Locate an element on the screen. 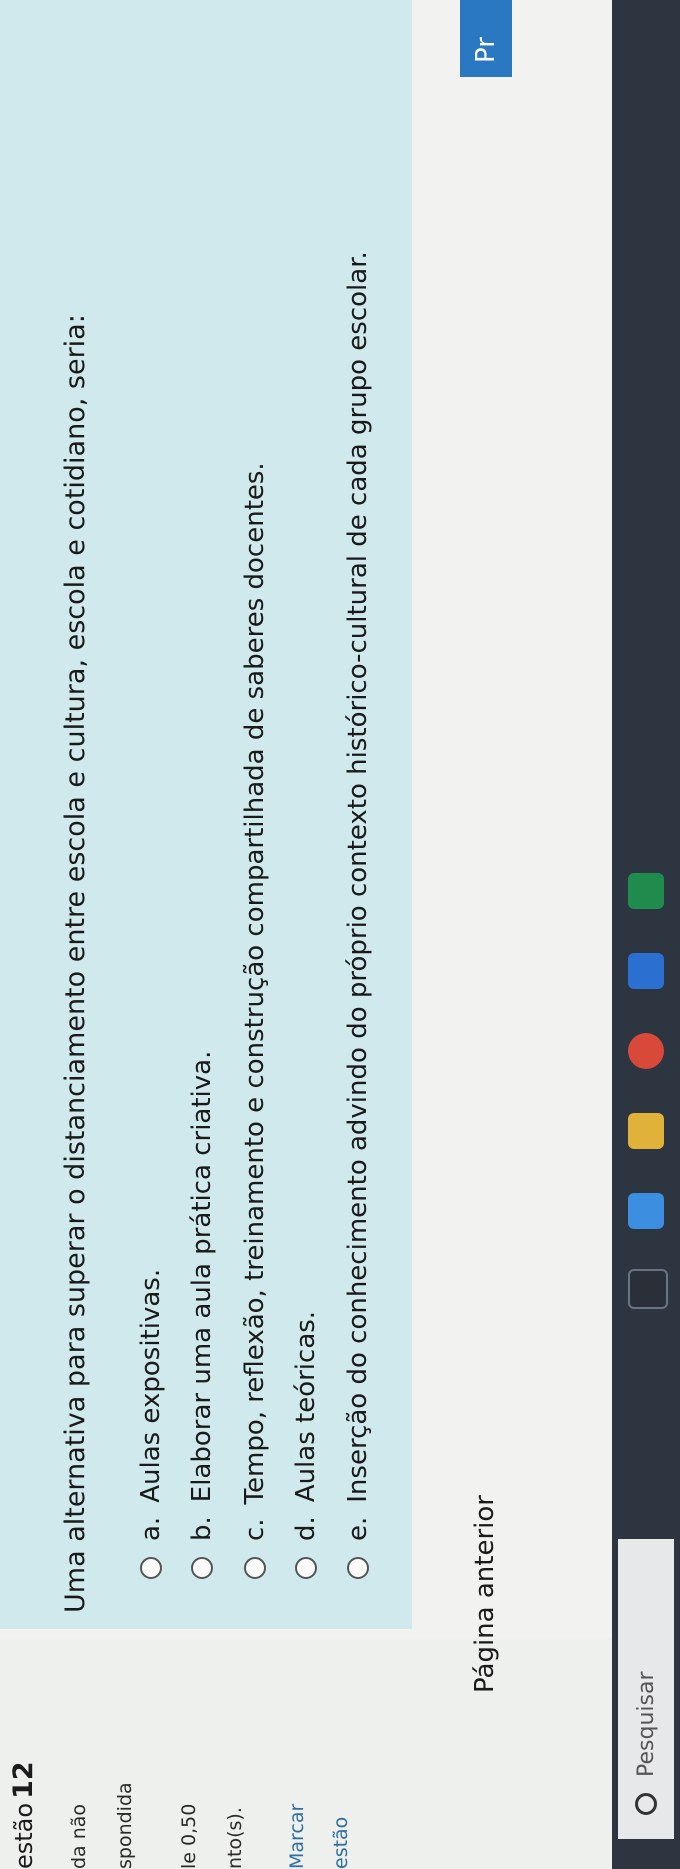 The width and height of the screenshot is (680, 1869). option-d: d. Aulas teóricas. is located at coordinates (306, 1445).